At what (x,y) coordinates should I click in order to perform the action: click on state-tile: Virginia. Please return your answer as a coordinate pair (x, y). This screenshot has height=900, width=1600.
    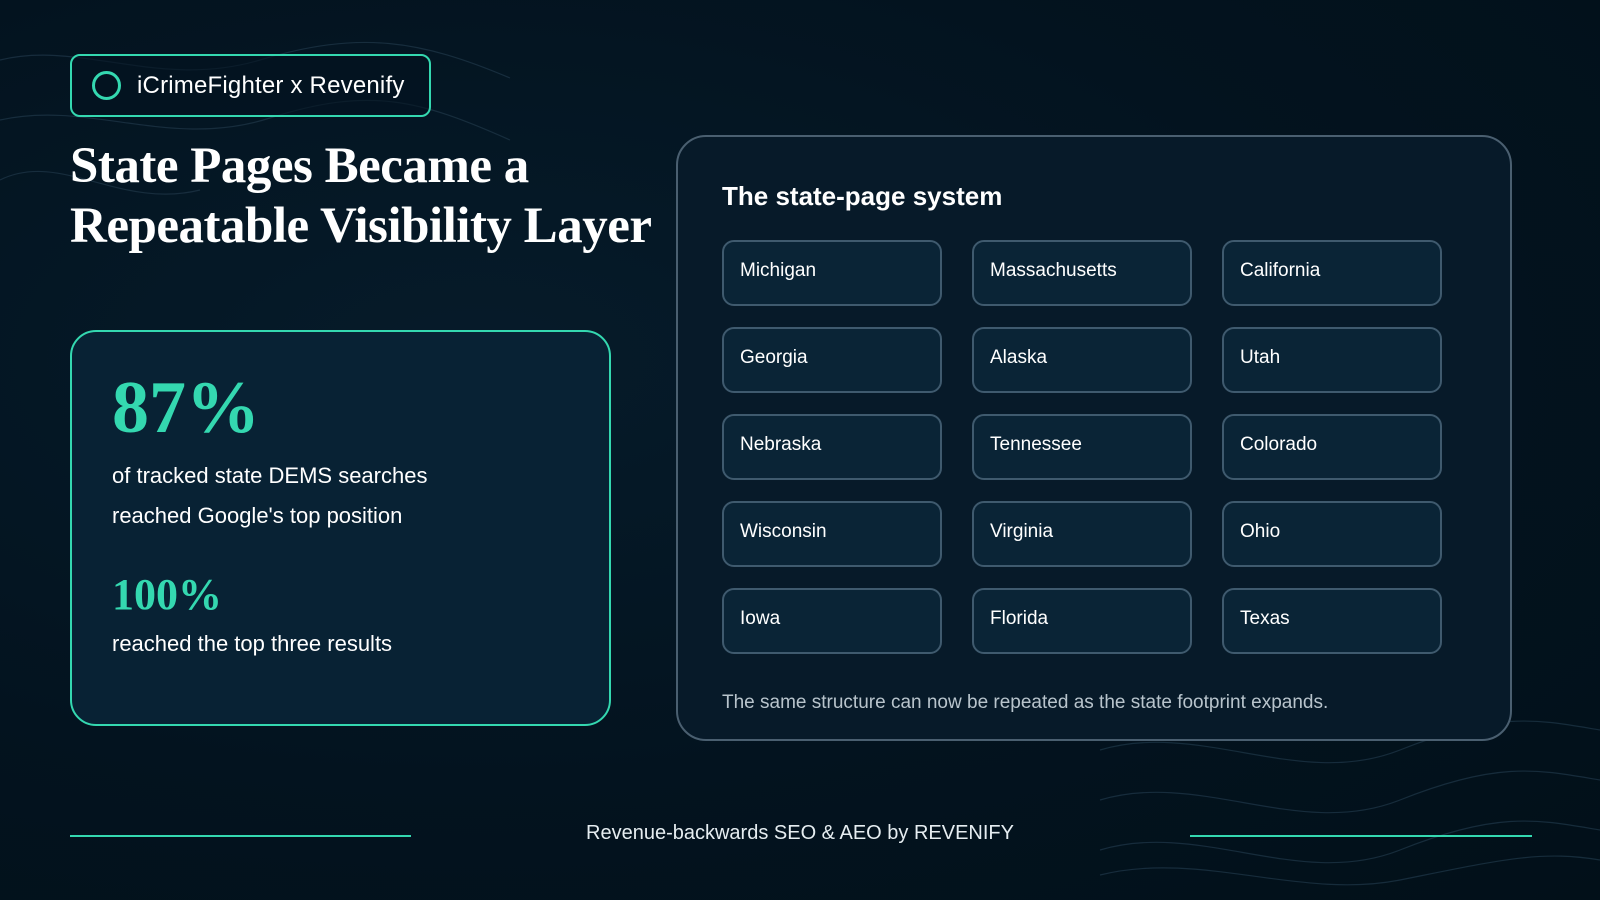
    Looking at the image, I should click on (1082, 534).